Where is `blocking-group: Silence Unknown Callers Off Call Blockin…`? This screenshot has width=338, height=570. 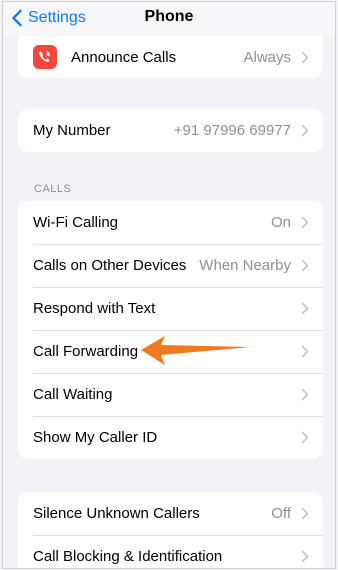 blocking-group: Silence Unknown Callers Off Call Blockin… is located at coordinates (170, 530).